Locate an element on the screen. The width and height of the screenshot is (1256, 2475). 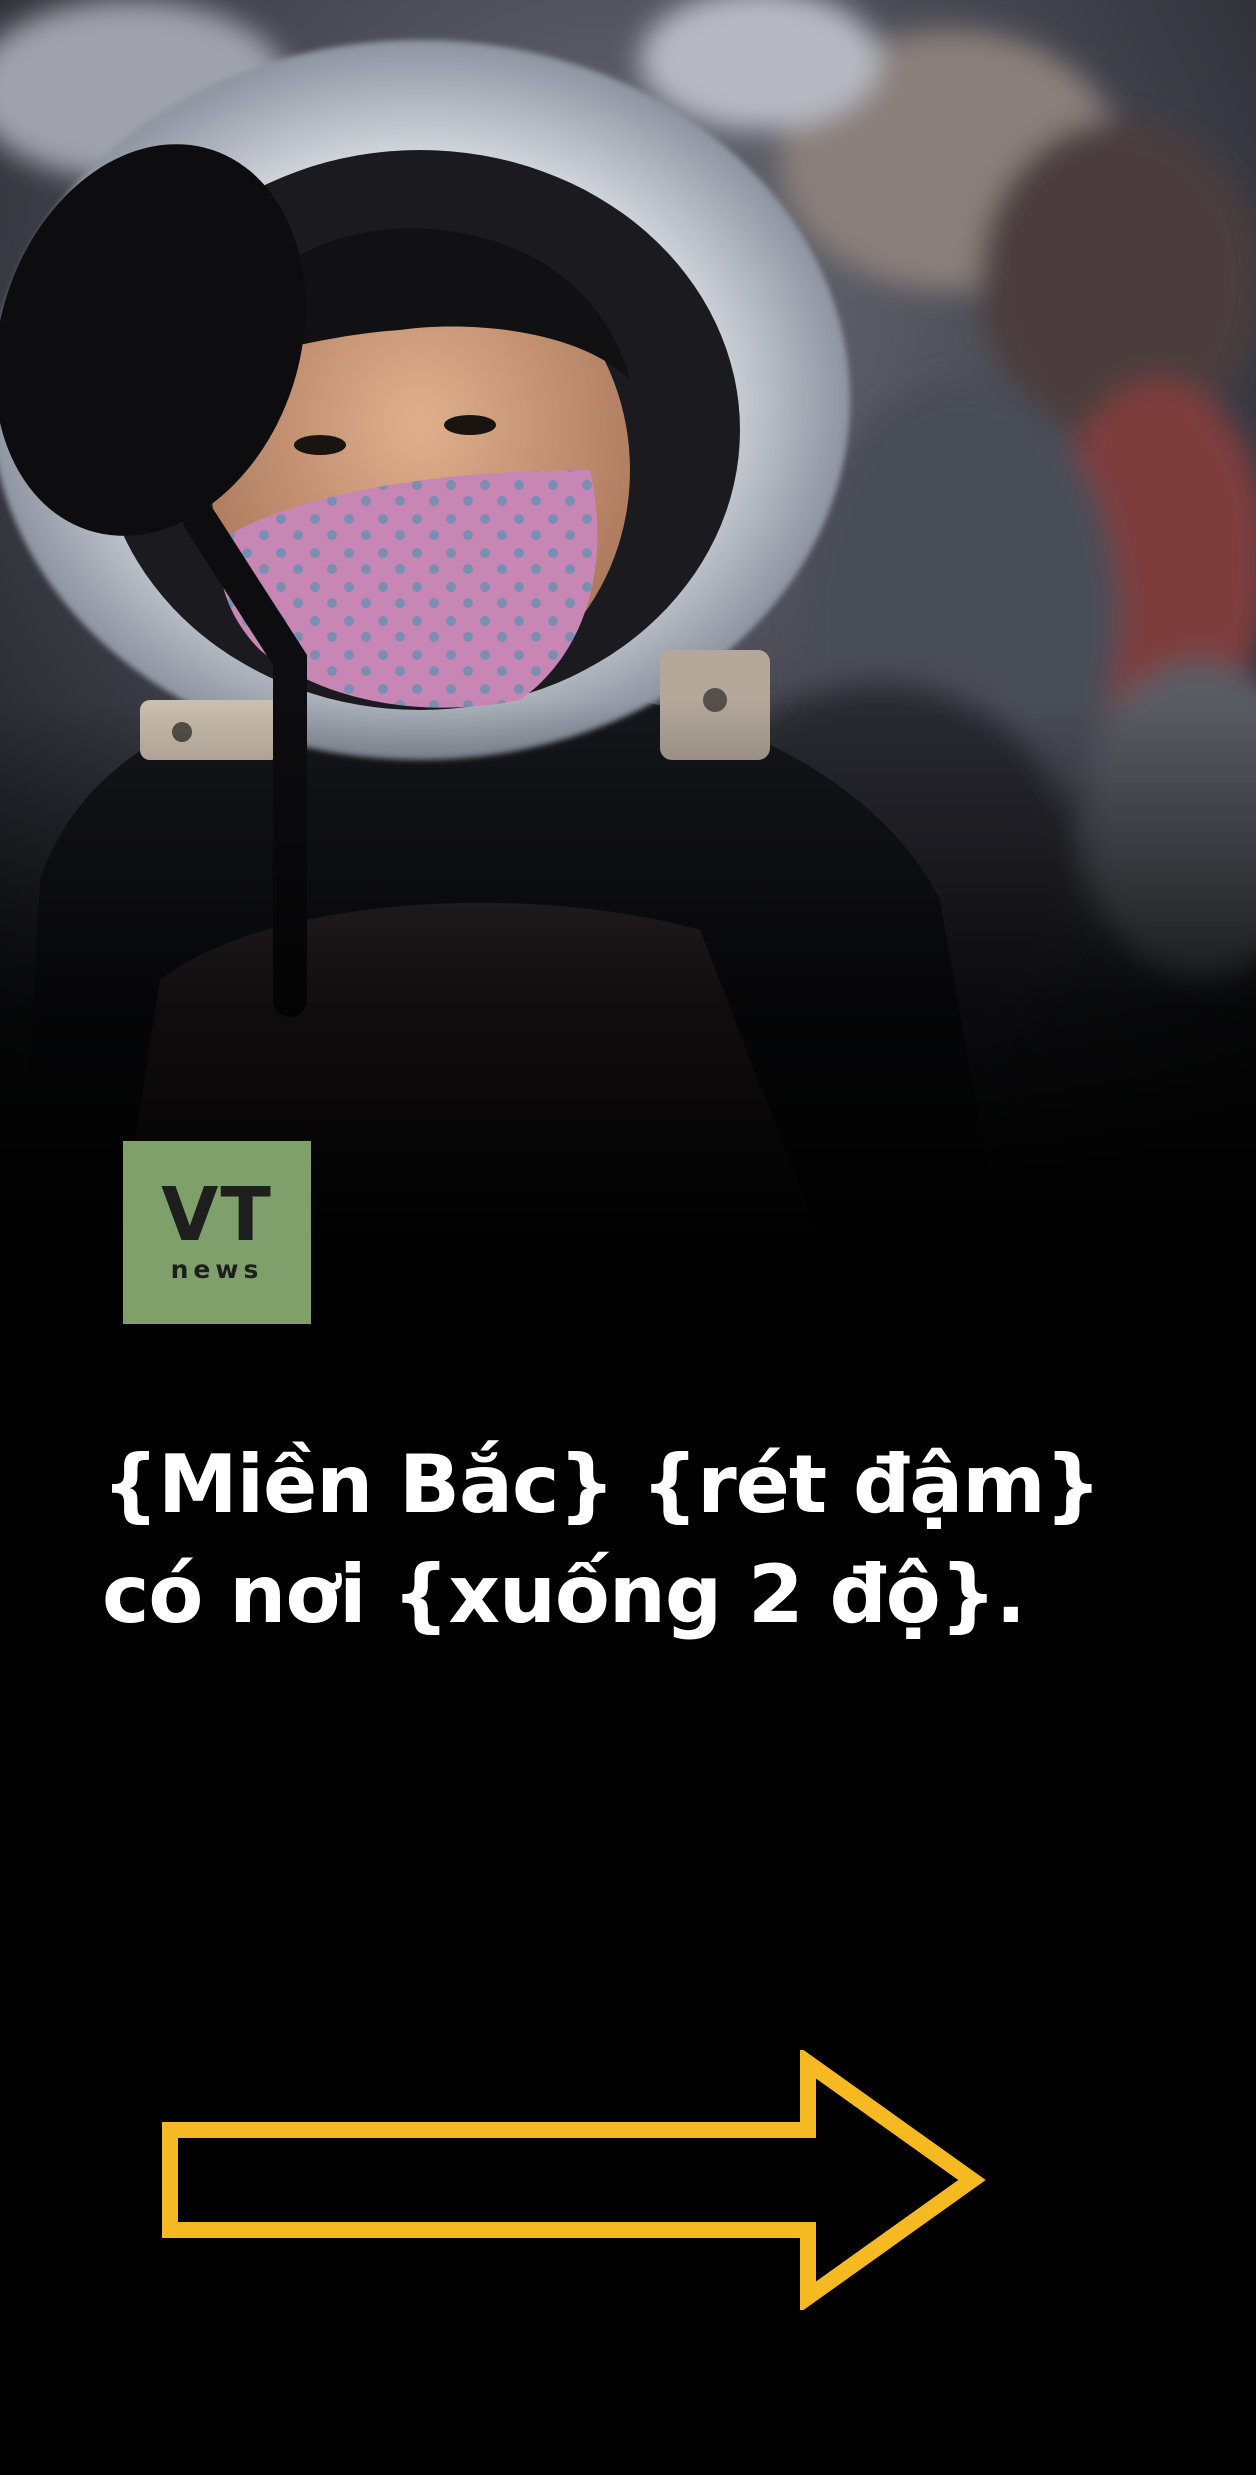
logo-main-text: VT is located at coordinates (217, 1215).